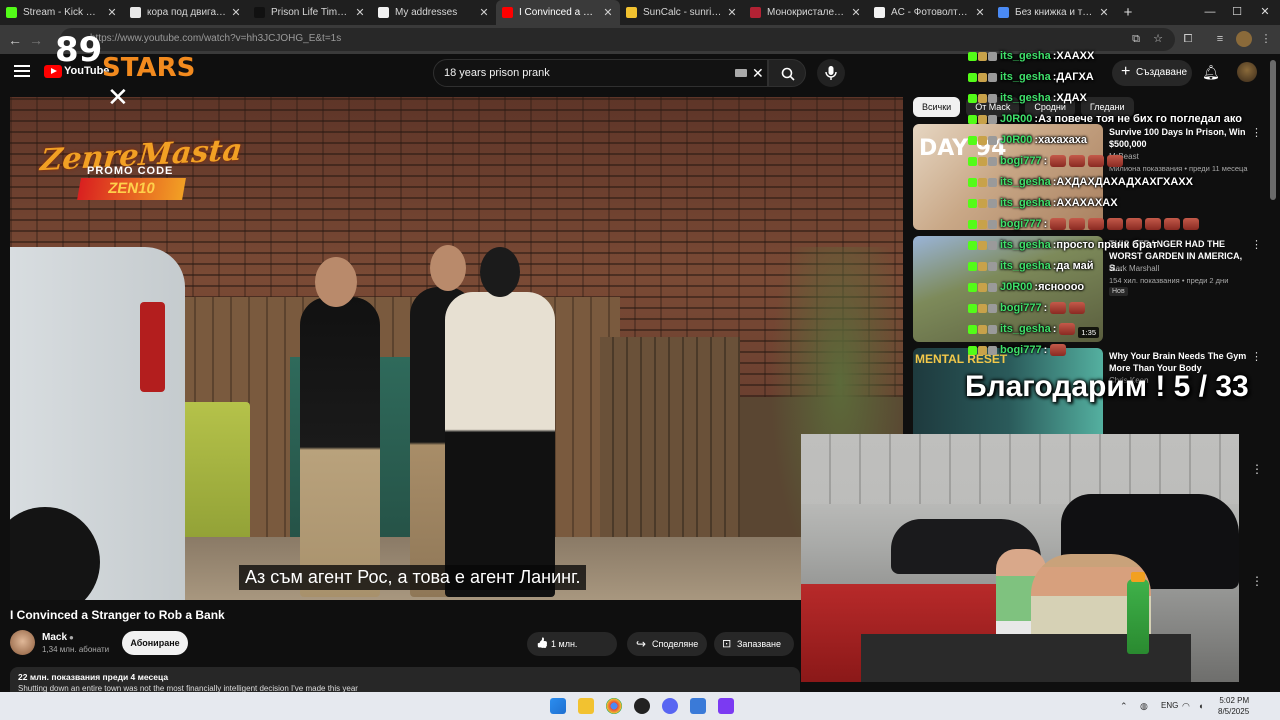  I want to click on tray-chevron-icon: ⌃, so click(1124, 706).